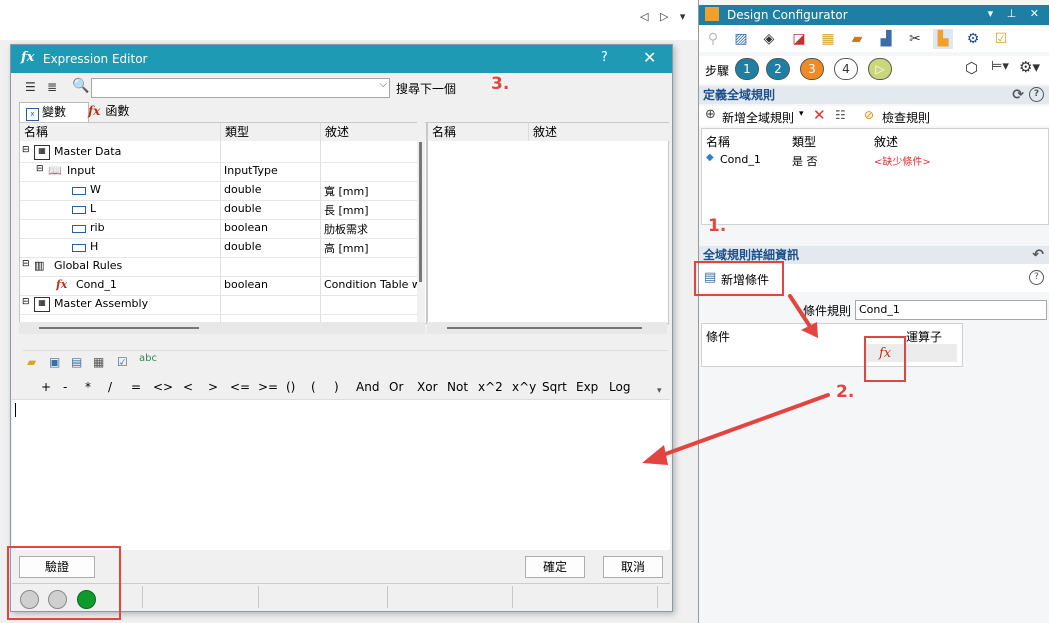 This screenshot has width=1049, height=623. I want to click on arrow-to-expression-area, so click(744, 425).